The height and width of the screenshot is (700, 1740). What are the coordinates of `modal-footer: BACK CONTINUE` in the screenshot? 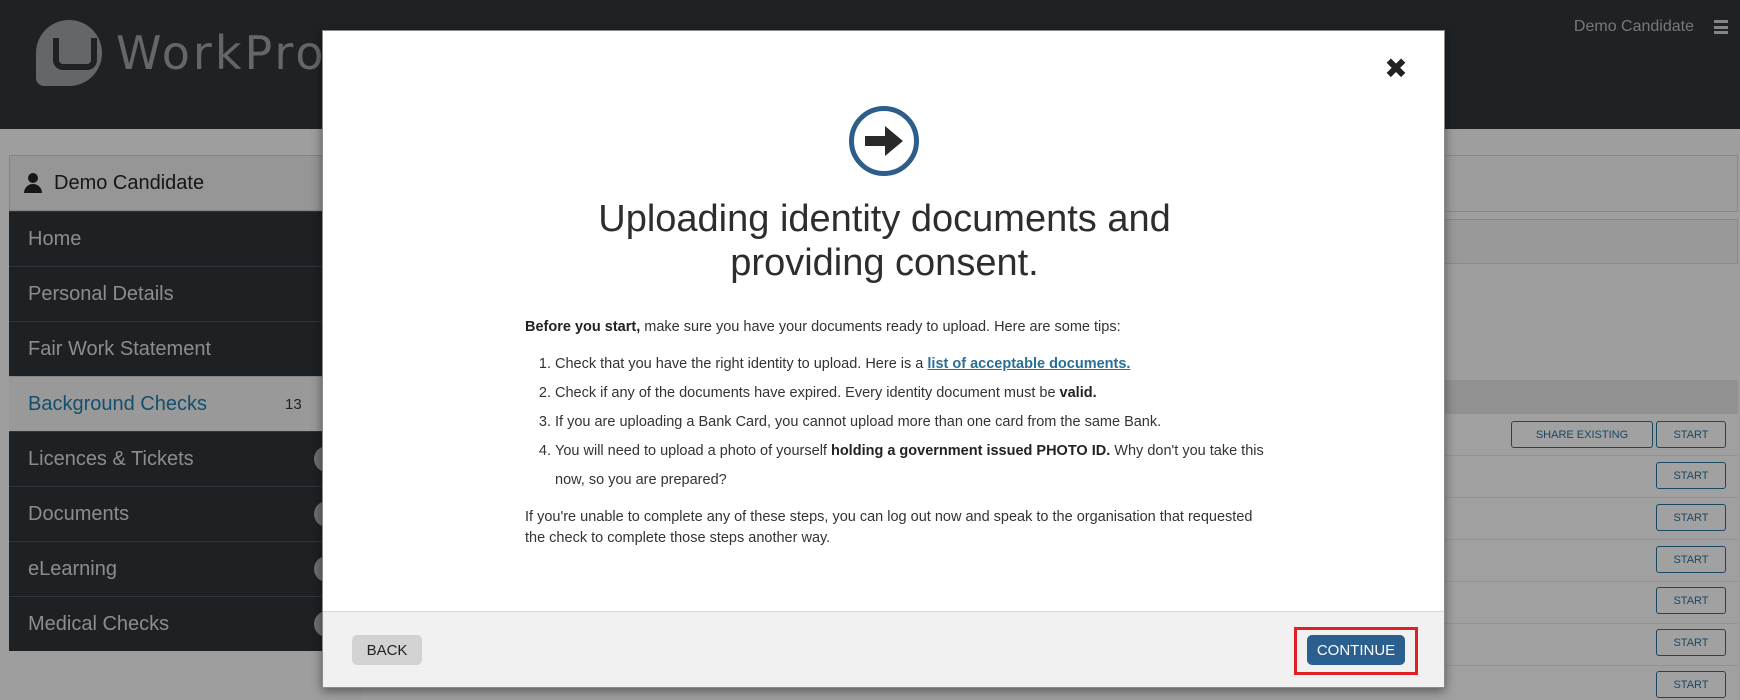 It's located at (883, 649).